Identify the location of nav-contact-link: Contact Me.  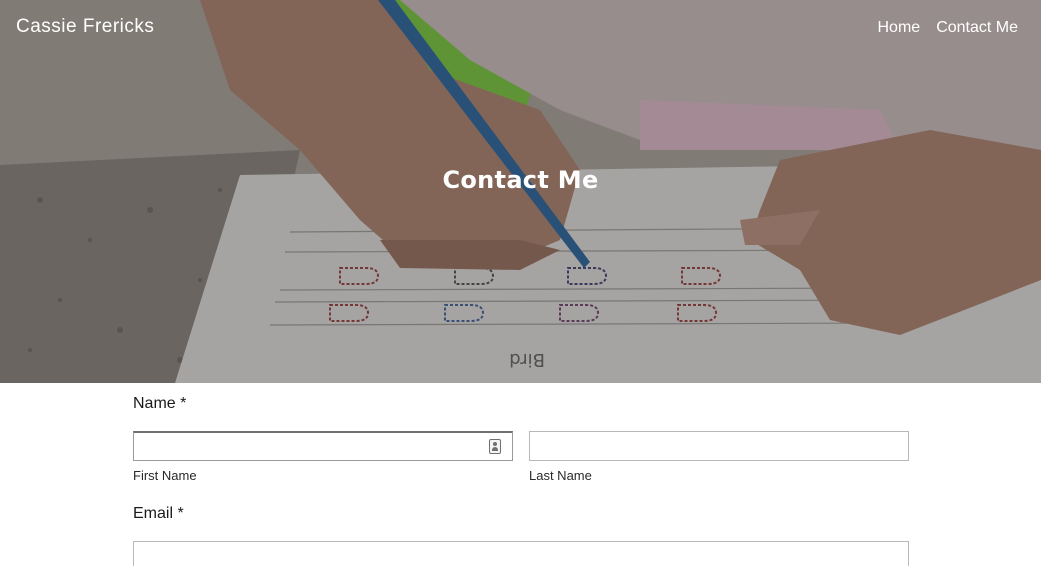
(977, 28).